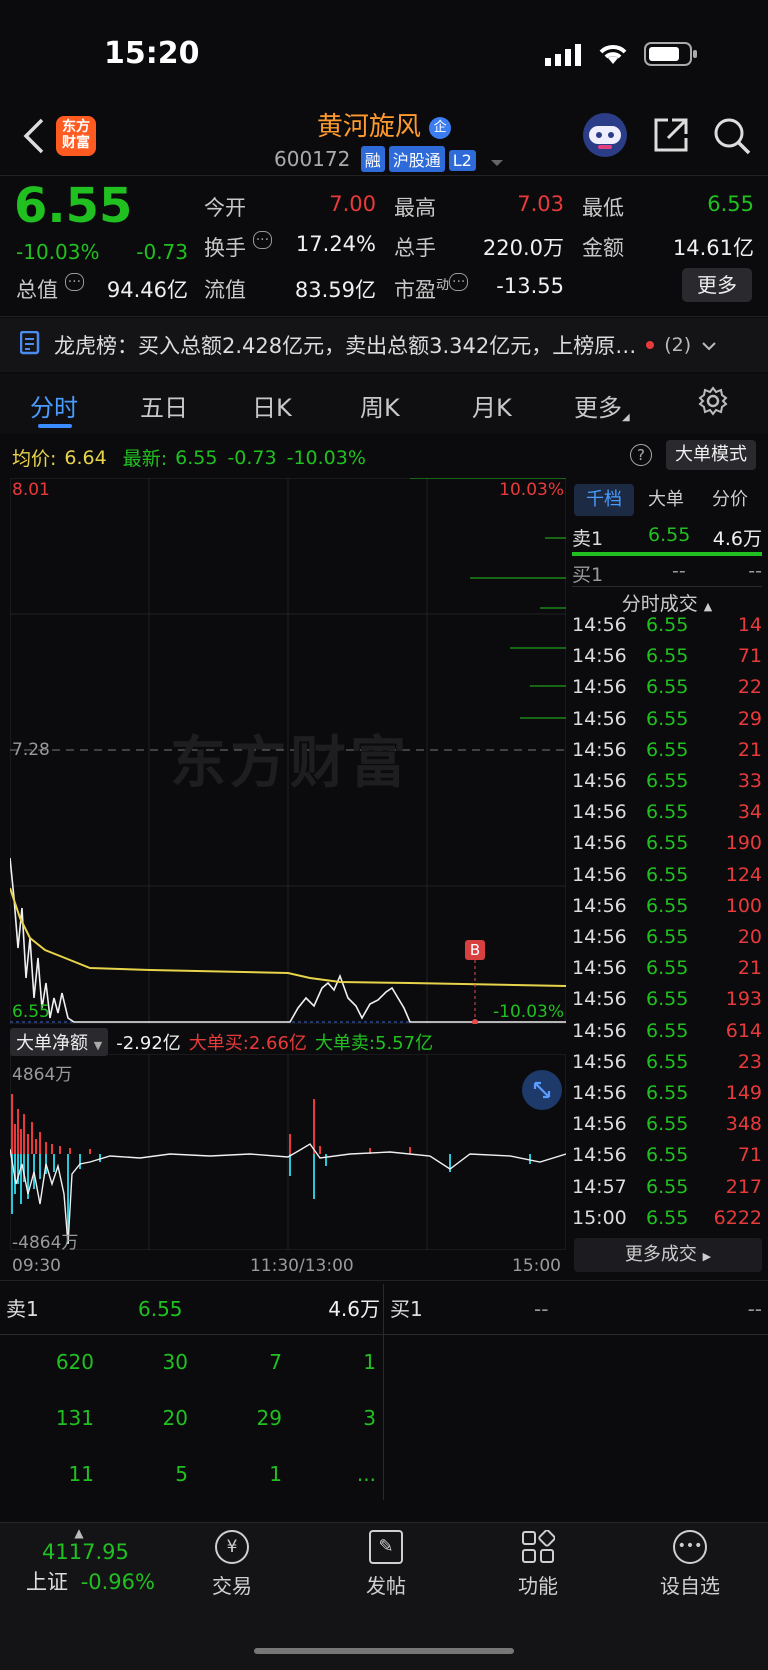 This screenshot has height=1670, width=768. I want to click on time-axis-mid: 11:30/13:00, so click(302, 1266).